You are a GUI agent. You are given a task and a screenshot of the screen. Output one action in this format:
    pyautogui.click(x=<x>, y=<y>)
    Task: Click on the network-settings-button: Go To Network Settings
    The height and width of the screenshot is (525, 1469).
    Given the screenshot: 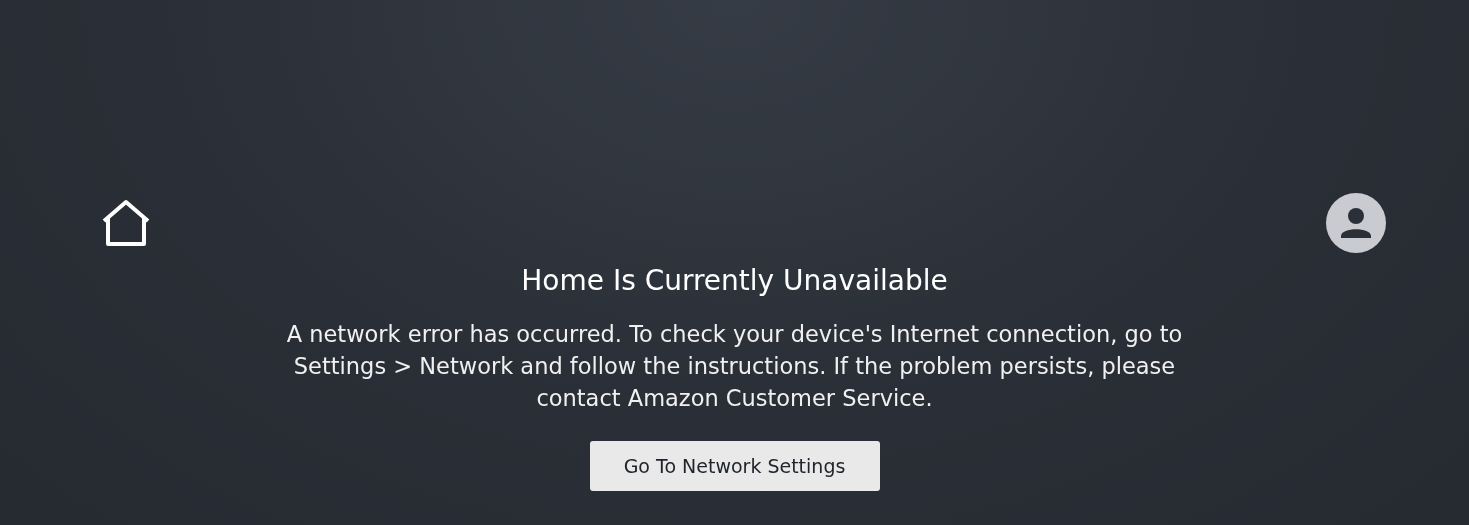 What is the action you would take?
    pyautogui.click(x=734, y=466)
    